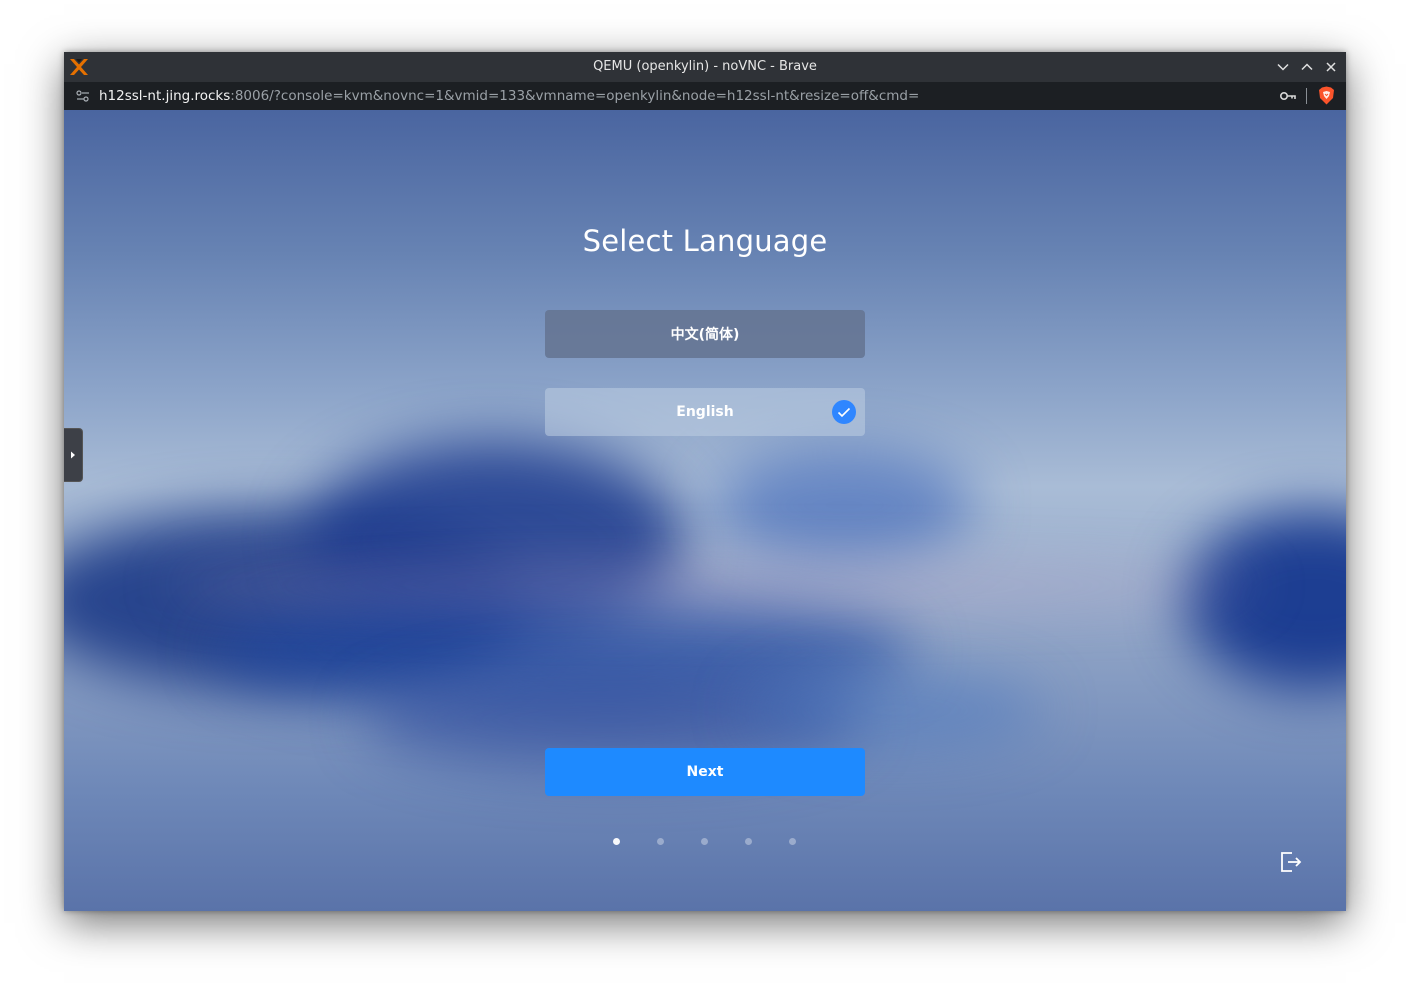 The width and height of the screenshot is (1410, 987). I want to click on page-title: Select Language, so click(705, 241).